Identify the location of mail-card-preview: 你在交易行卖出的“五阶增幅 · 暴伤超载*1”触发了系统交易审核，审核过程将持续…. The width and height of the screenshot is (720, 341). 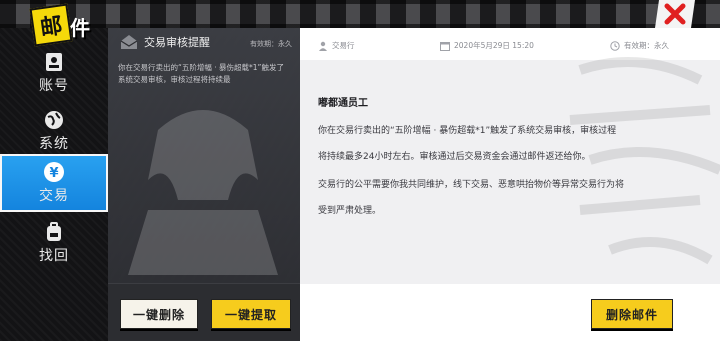
(201, 73).